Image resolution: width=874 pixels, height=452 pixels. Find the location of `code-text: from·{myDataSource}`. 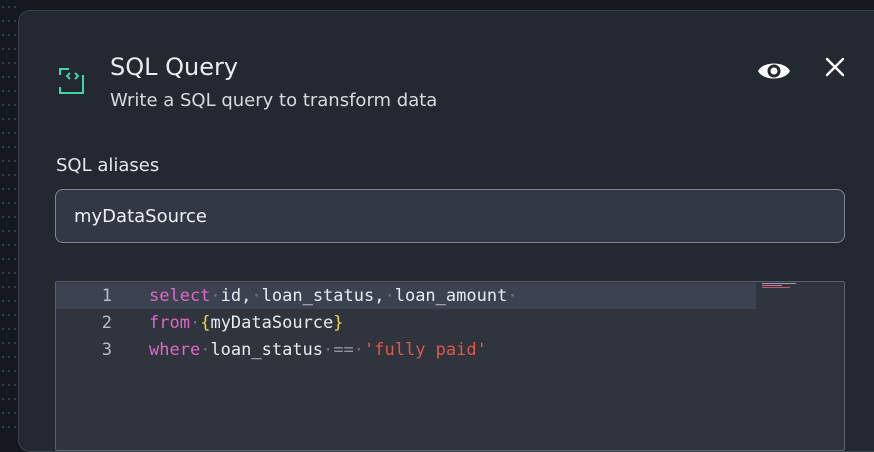

code-text: from·{myDataSource} is located at coordinates (246, 323).